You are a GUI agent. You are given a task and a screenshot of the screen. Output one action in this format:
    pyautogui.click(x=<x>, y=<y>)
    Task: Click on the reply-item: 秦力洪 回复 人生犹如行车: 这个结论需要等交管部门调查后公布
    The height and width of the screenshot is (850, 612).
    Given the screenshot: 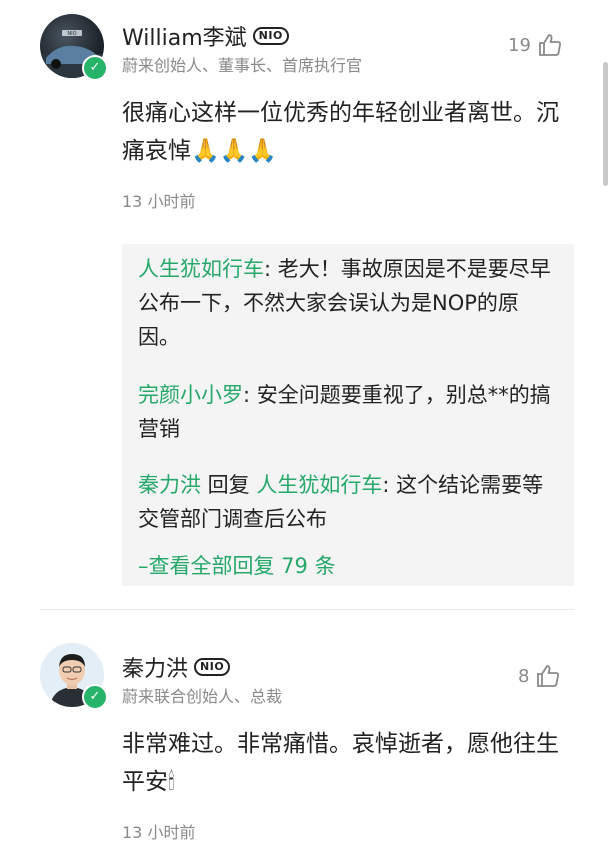 What is the action you would take?
    pyautogui.click(x=348, y=502)
    